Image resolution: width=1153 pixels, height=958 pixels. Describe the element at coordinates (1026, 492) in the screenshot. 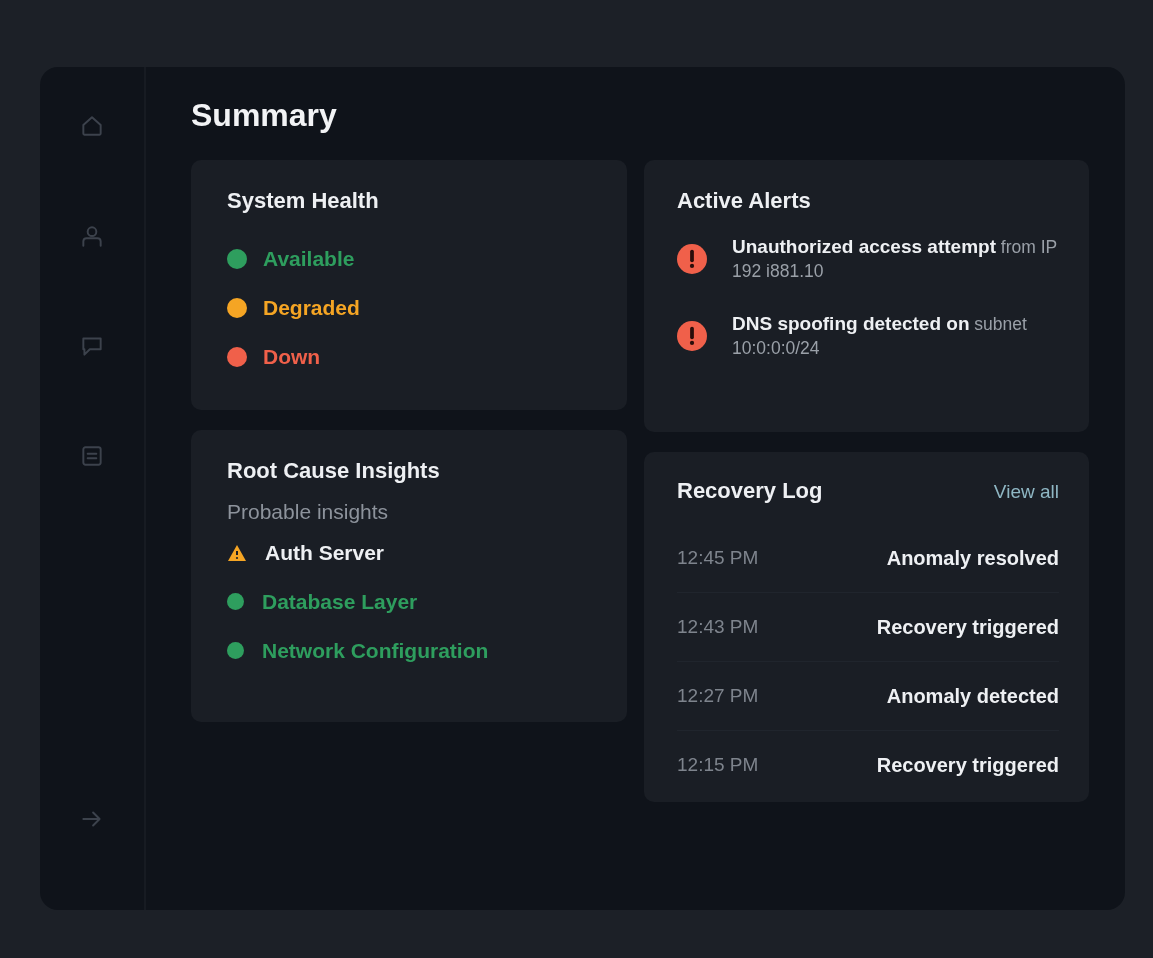

I see `view-all-link: View all` at that location.